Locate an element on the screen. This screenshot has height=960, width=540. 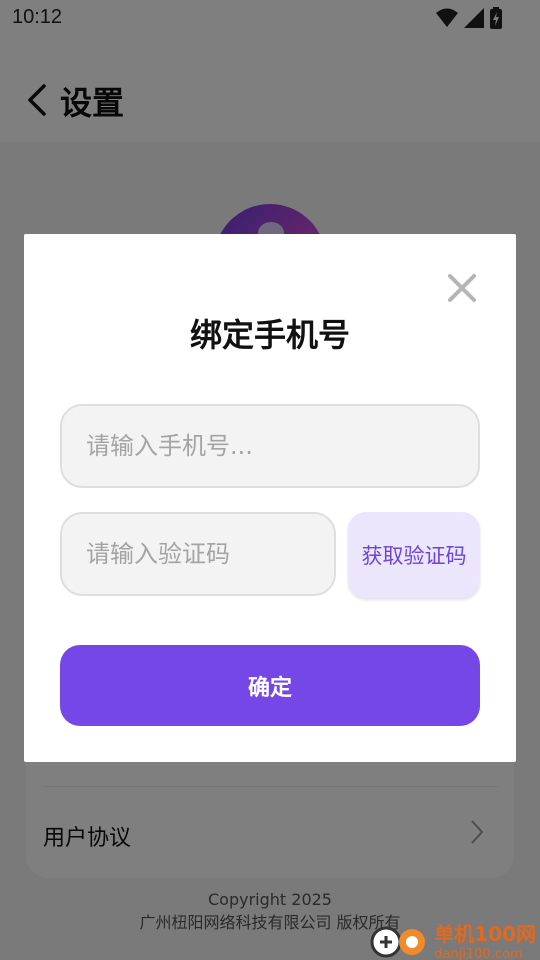
phone-input is located at coordinates (270, 446).